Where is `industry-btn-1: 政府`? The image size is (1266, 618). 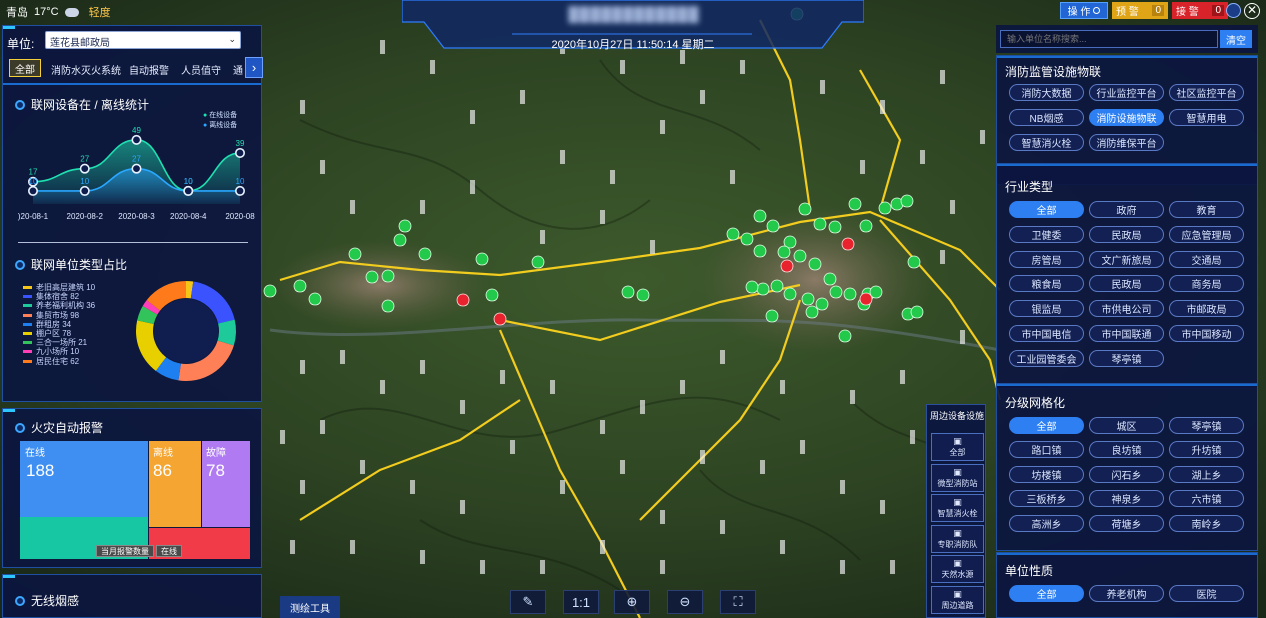 industry-btn-1: 政府 is located at coordinates (1126, 209).